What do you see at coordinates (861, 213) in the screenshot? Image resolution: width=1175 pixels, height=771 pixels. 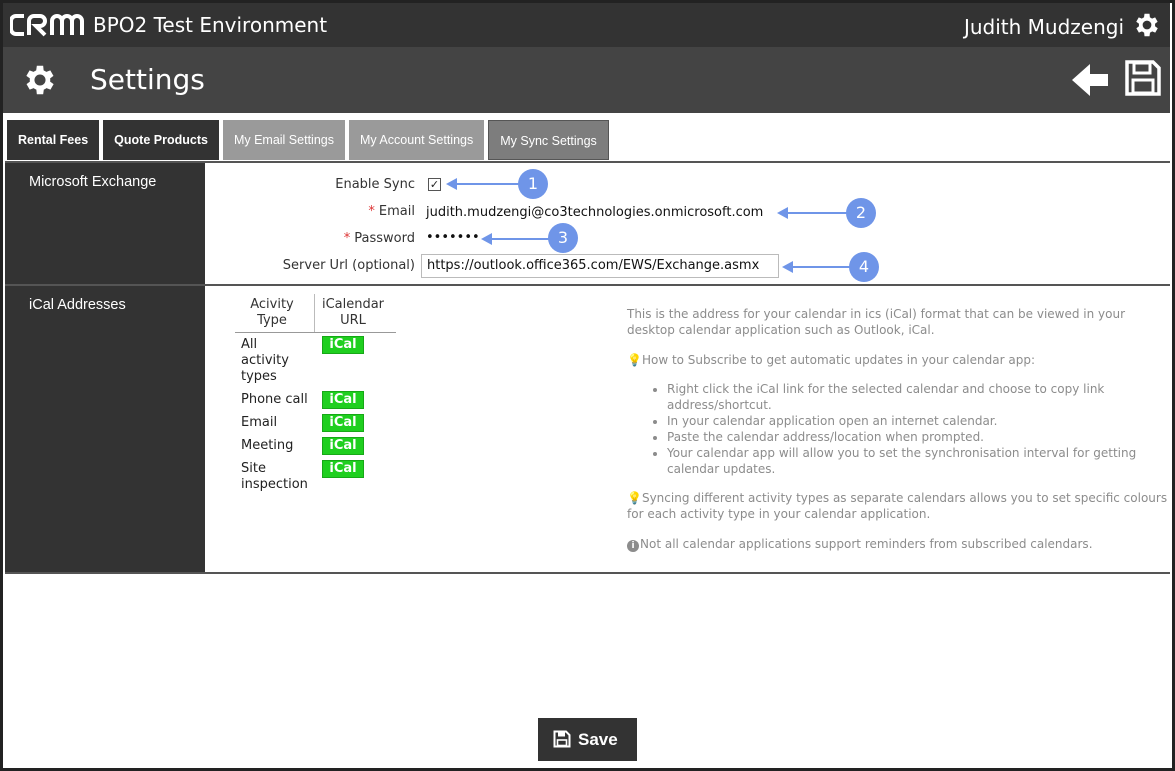 I see `callout-badge-2: 2` at bounding box center [861, 213].